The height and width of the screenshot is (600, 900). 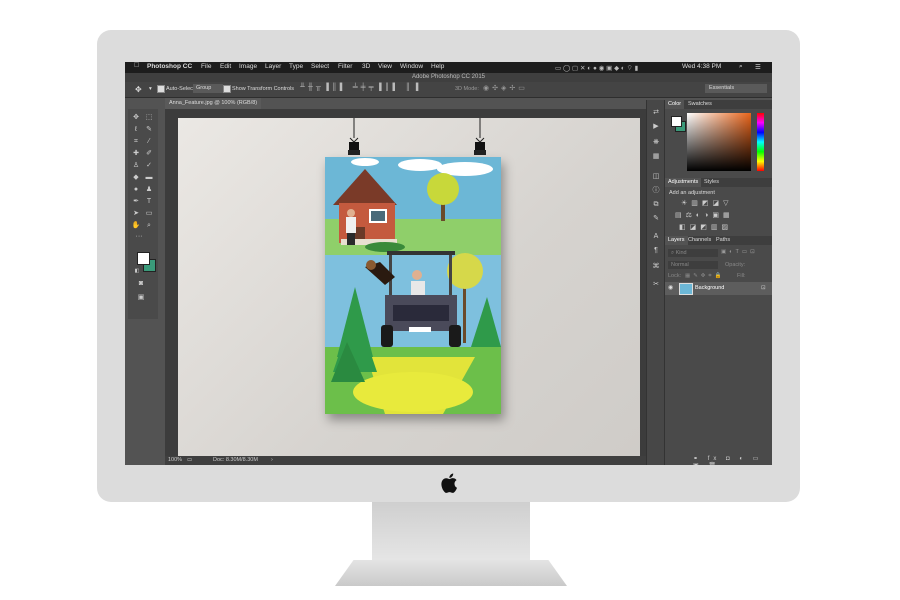 What do you see at coordinates (656, 218) in the screenshot?
I see `brush-presets-icon: ✎` at bounding box center [656, 218].